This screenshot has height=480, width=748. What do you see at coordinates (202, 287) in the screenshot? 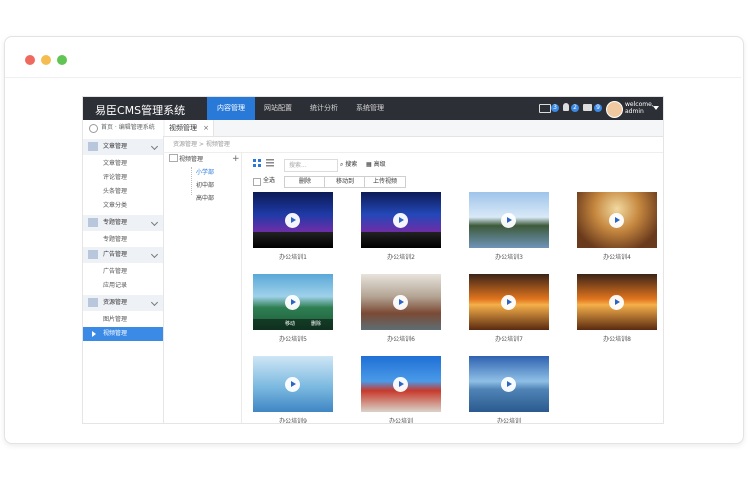
I see `category-tree: 视频管理 + 小学部 初中部 高中部` at bounding box center [202, 287].